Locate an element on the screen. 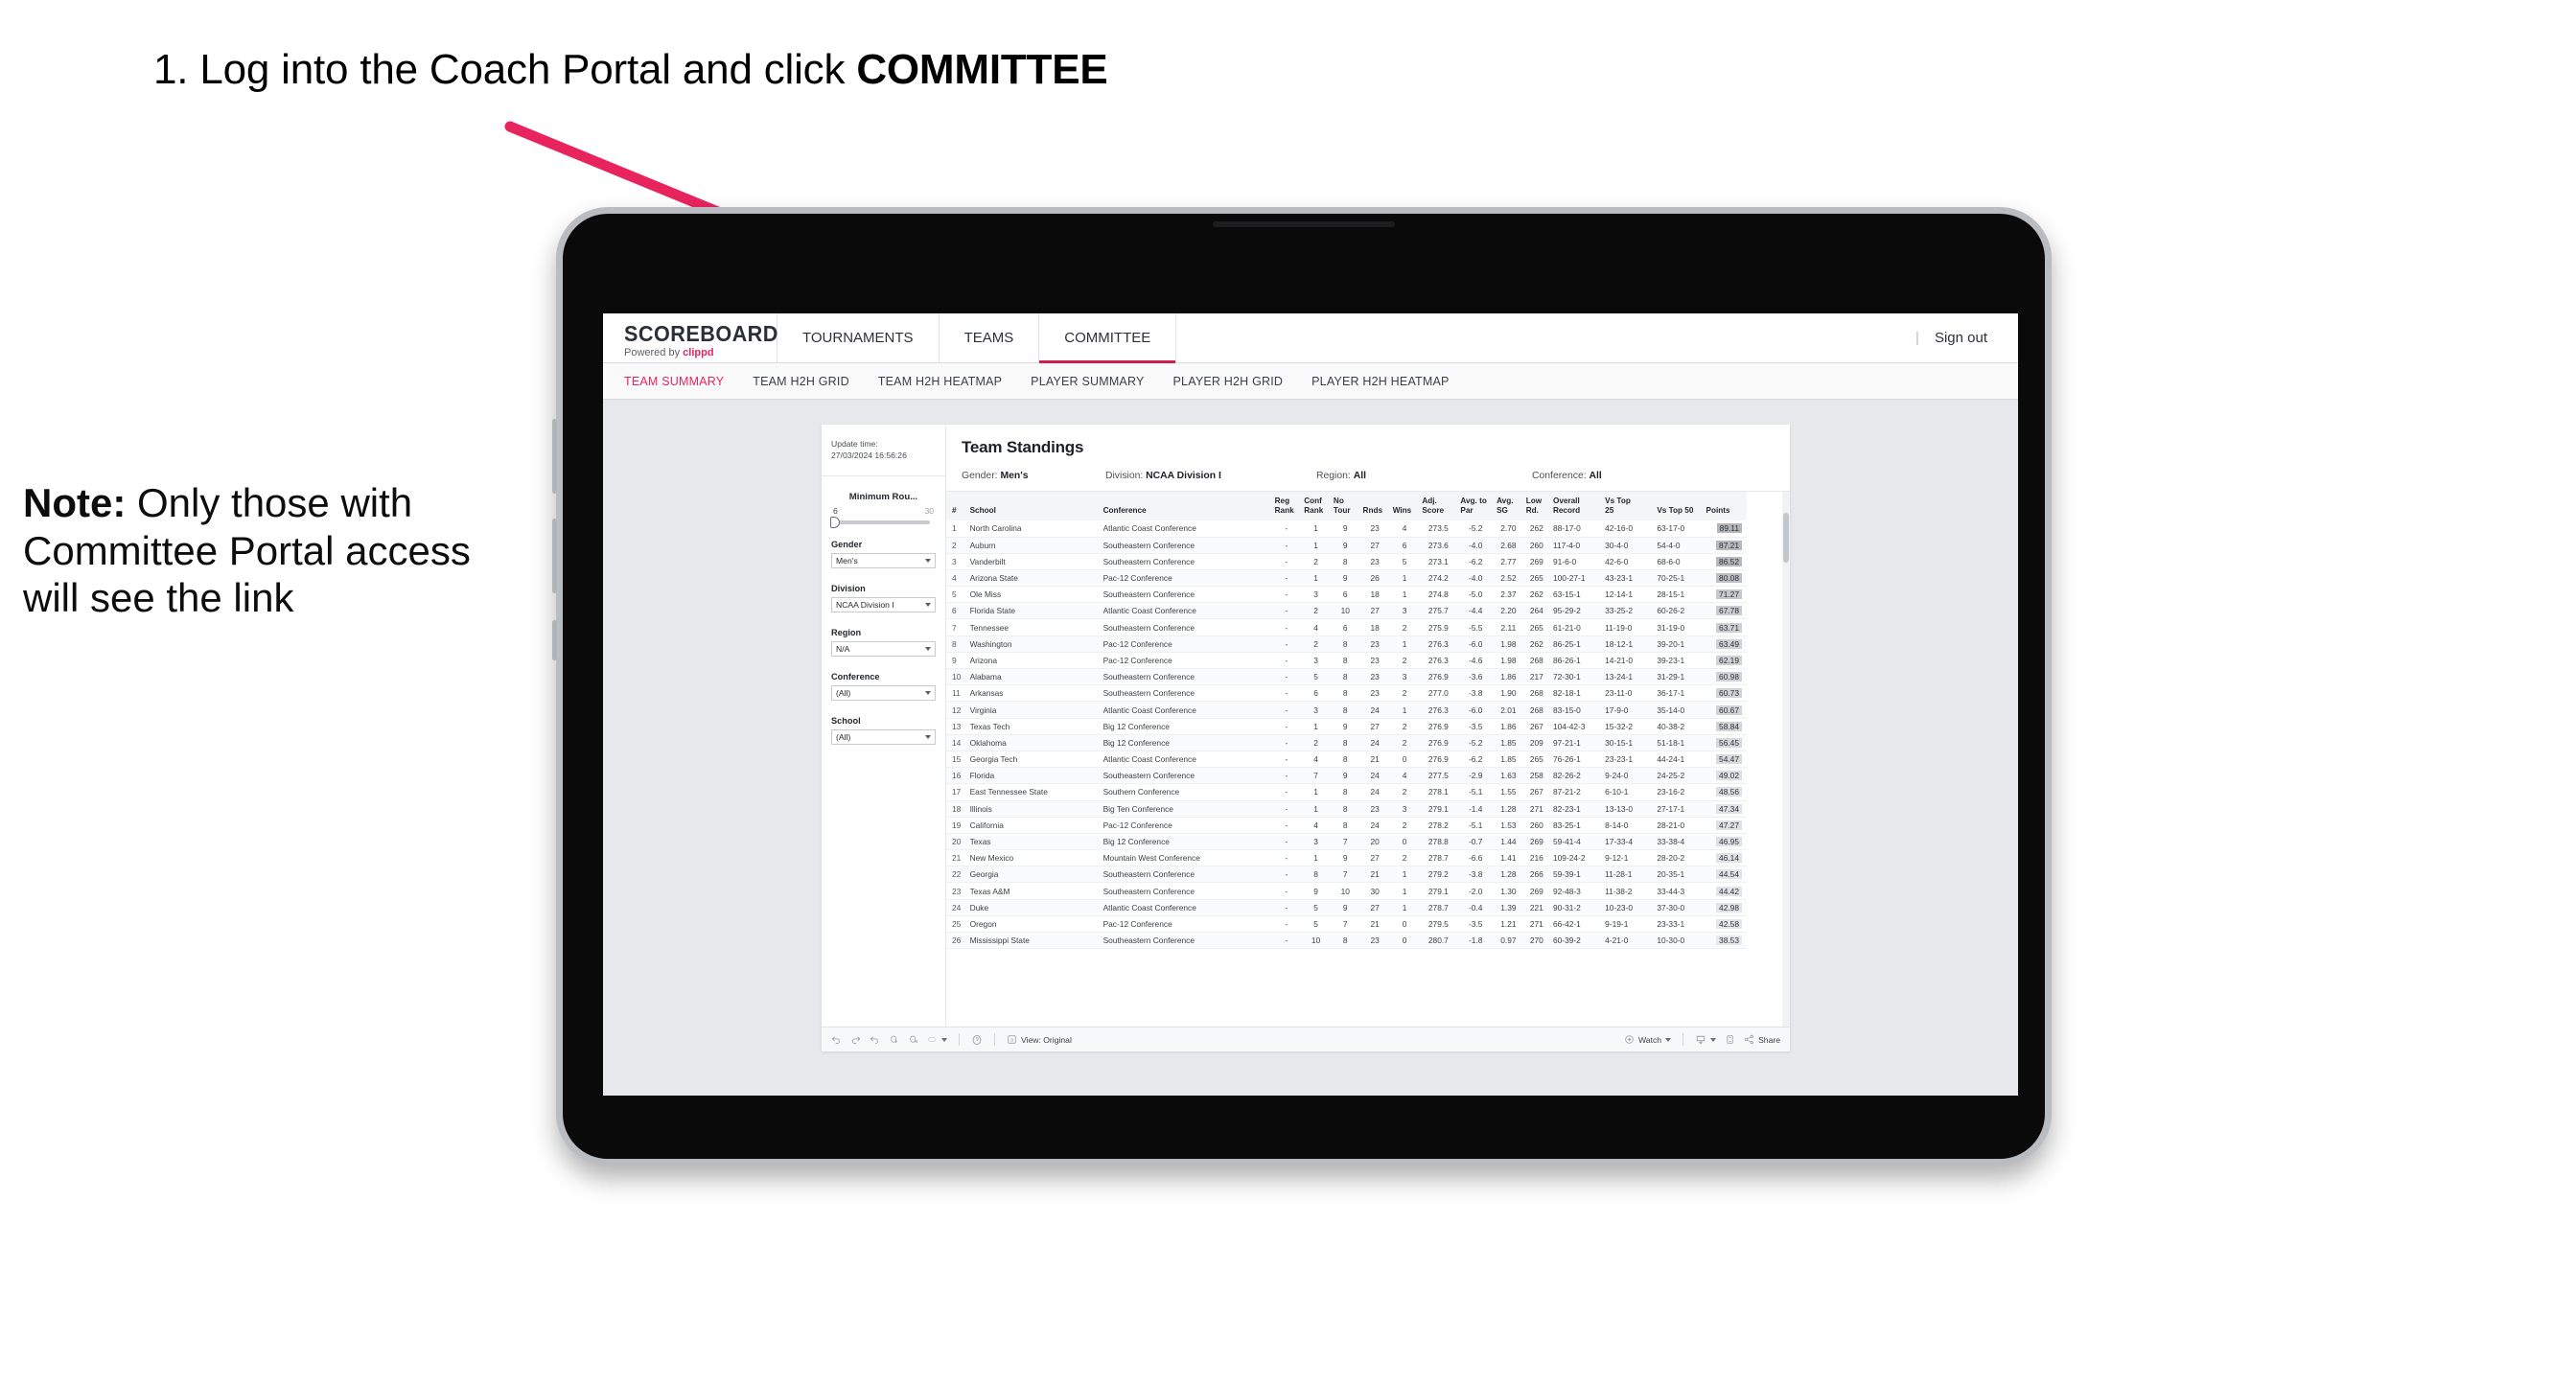 This screenshot has width=2576, height=1386. cell-vs-top-50: 10-30-0 is located at coordinates (1680, 941).